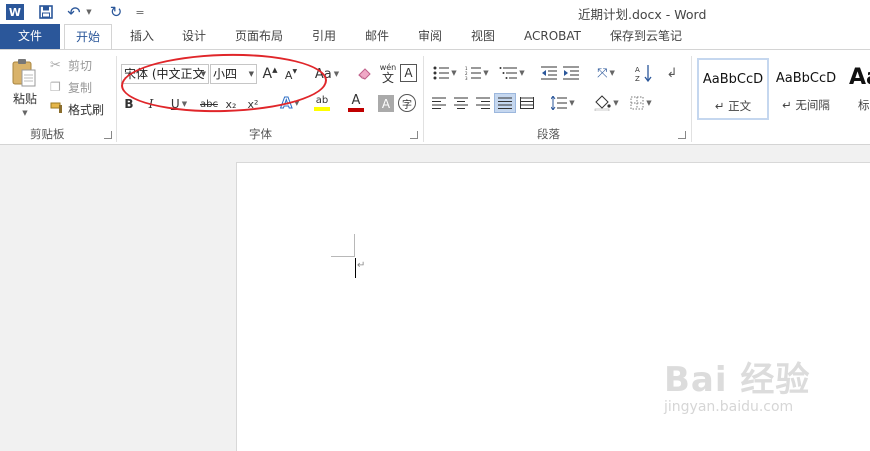 Image resolution: width=870 pixels, height=451 pixels. What do you see at coordinates (356, 100) in the screenshot?
I see `font-color-icon: A` at bounding box center [356, 100].